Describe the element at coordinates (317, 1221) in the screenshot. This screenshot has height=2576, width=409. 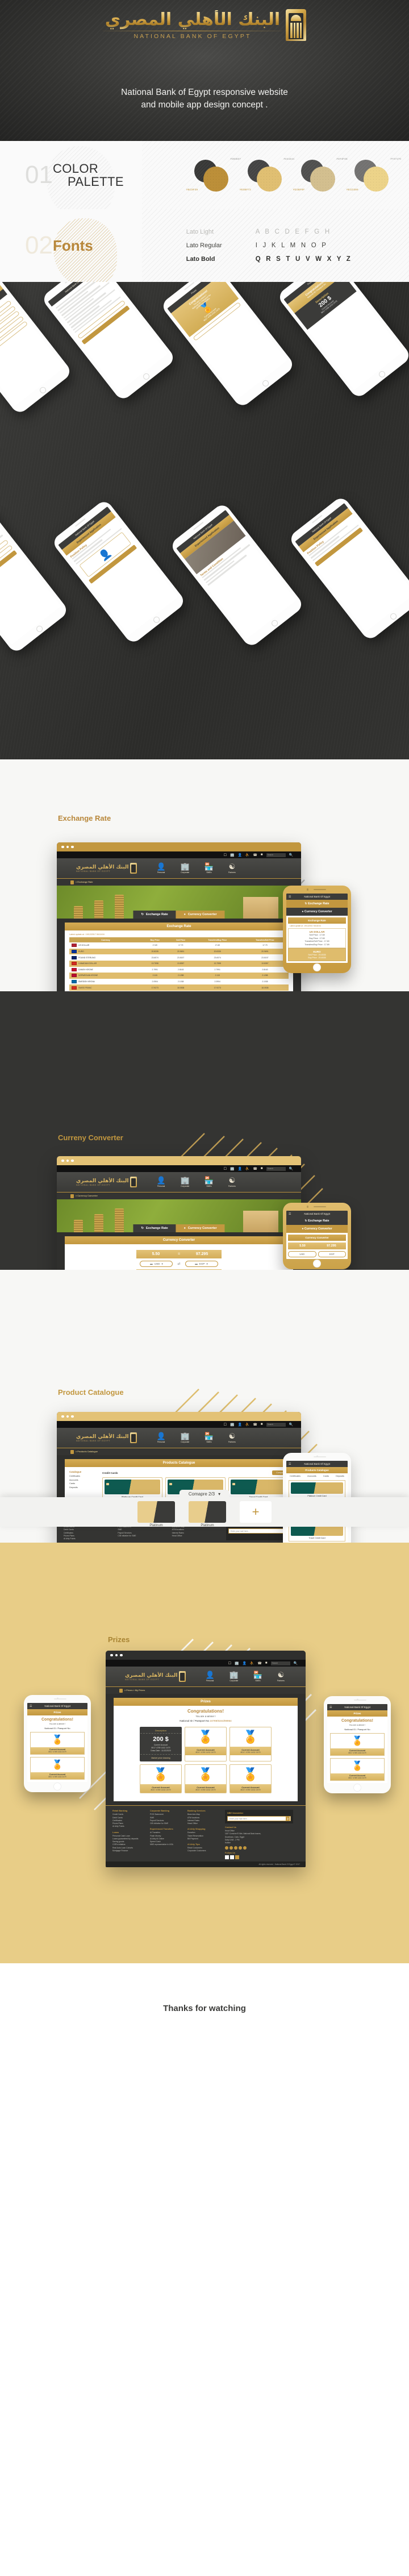
I see `mobile-tab-exchange: ↻ Exchange Rate` at that location.